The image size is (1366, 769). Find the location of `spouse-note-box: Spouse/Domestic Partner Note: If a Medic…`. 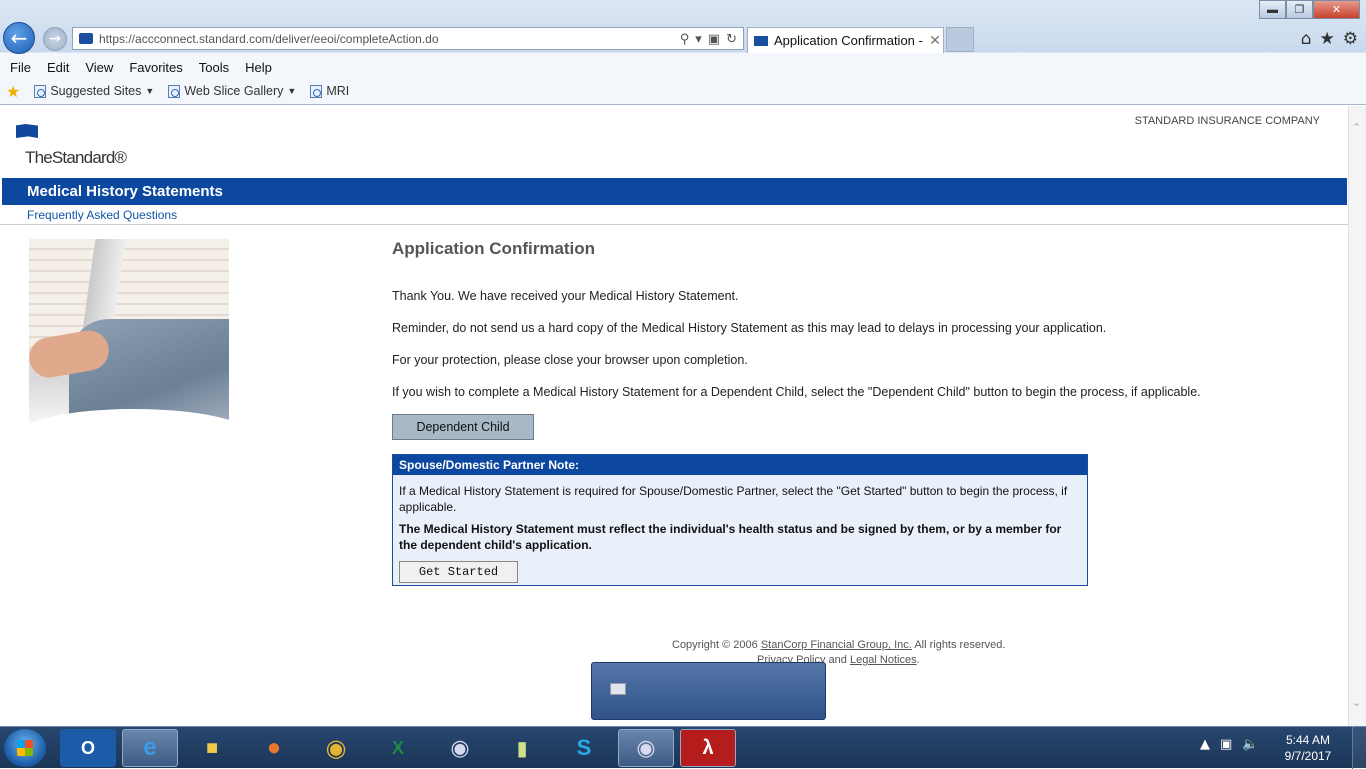

spouse-note-box: Spouse/Domestic Partner Note: If a Medic… is located at coordinates (740, 520).